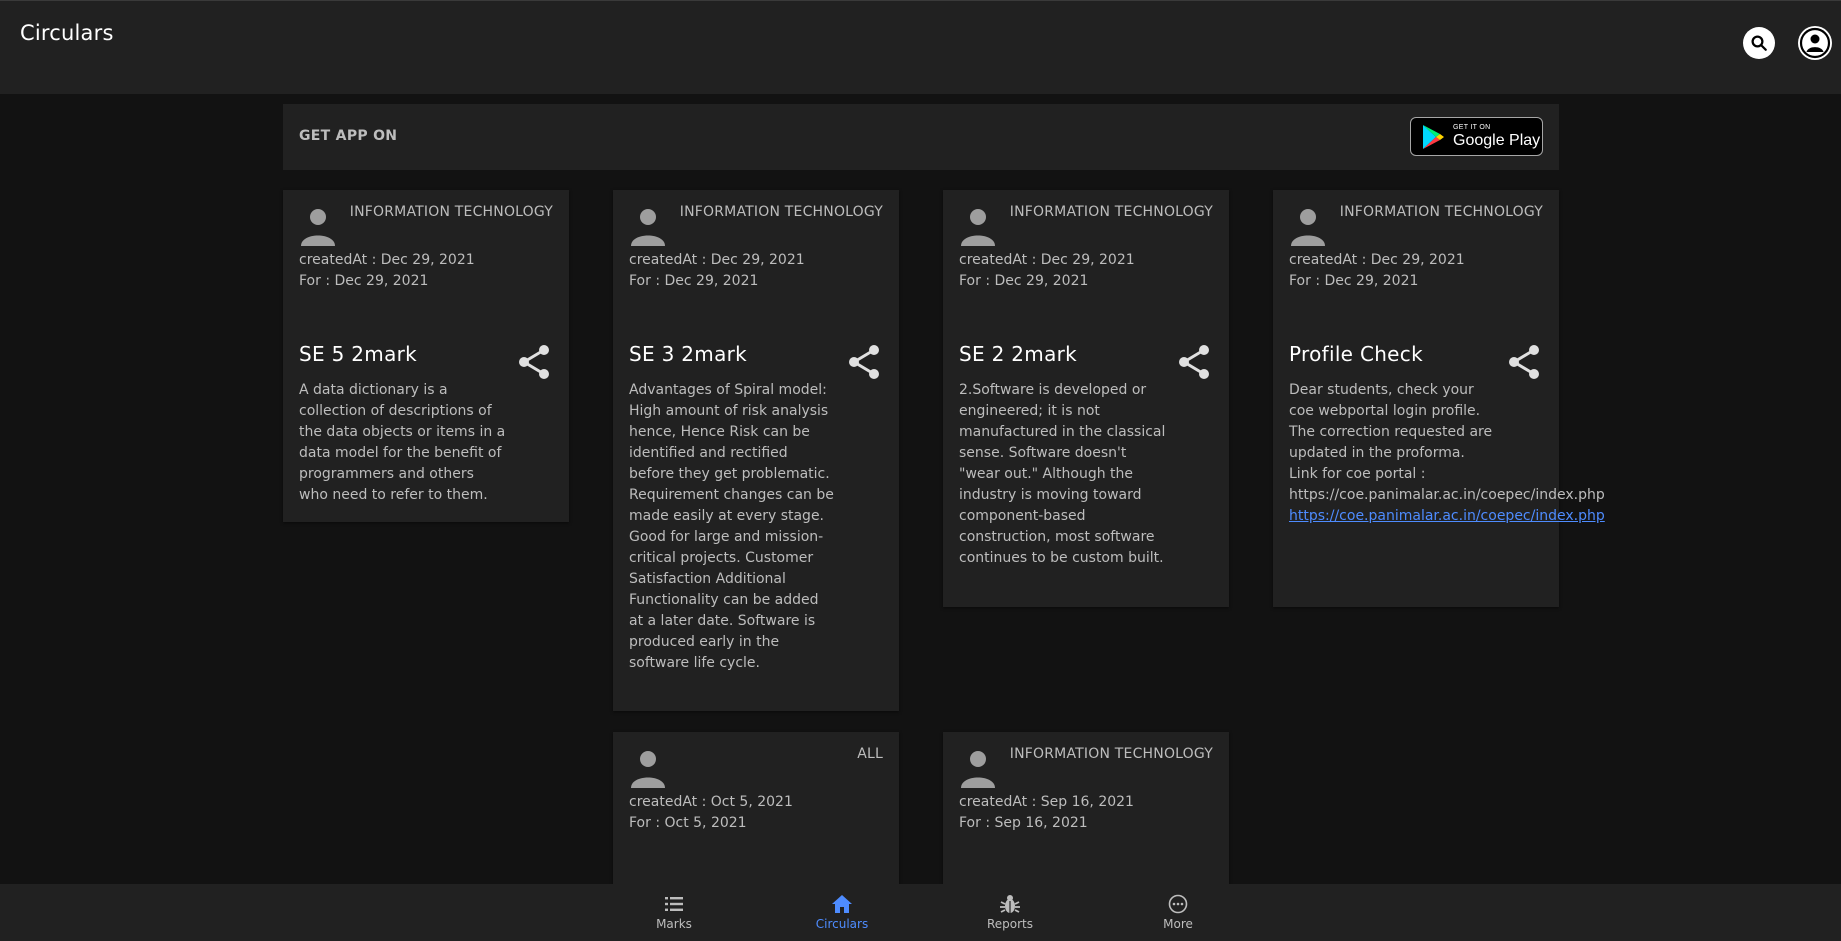 The image size is (1841, 941). I want to click on card-title: SE 2 2mark, so click(1018, 354).